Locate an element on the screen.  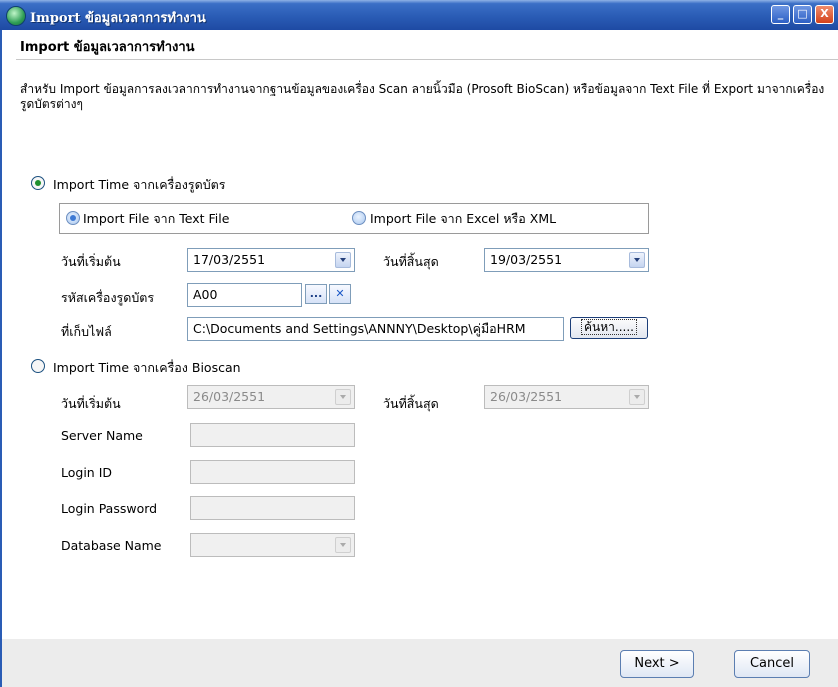
bioscan-end-date-value: 26/03/2551 is located at coordinates (526, 396).